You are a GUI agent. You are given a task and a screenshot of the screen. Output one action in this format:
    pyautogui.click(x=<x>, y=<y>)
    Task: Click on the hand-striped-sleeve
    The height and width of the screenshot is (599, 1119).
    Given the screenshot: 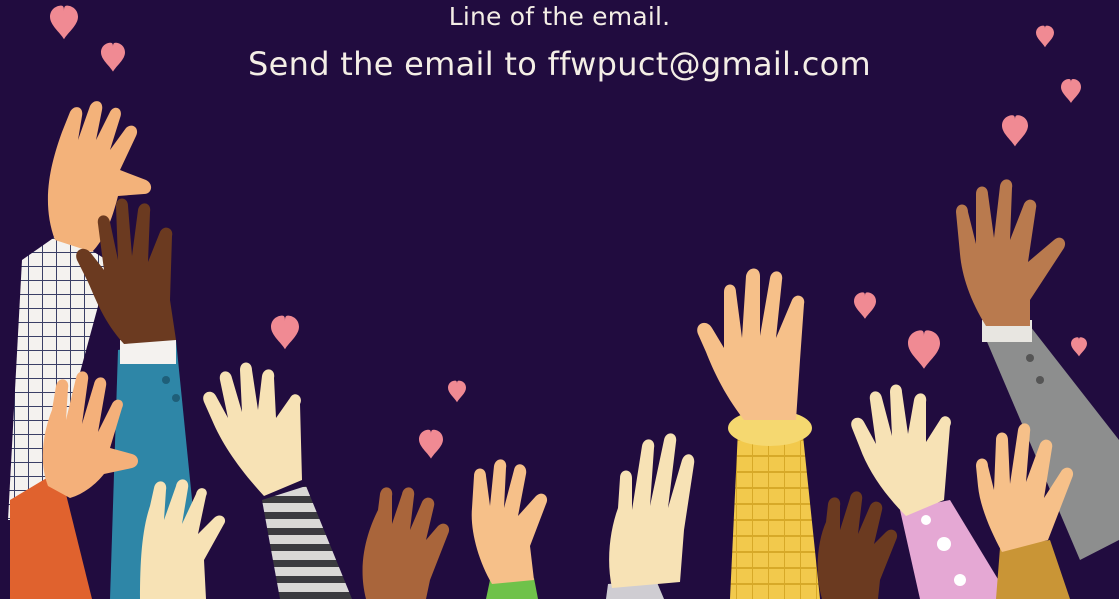 What is the action you would take?
    pyautogui.click(x=277, y=480)
    